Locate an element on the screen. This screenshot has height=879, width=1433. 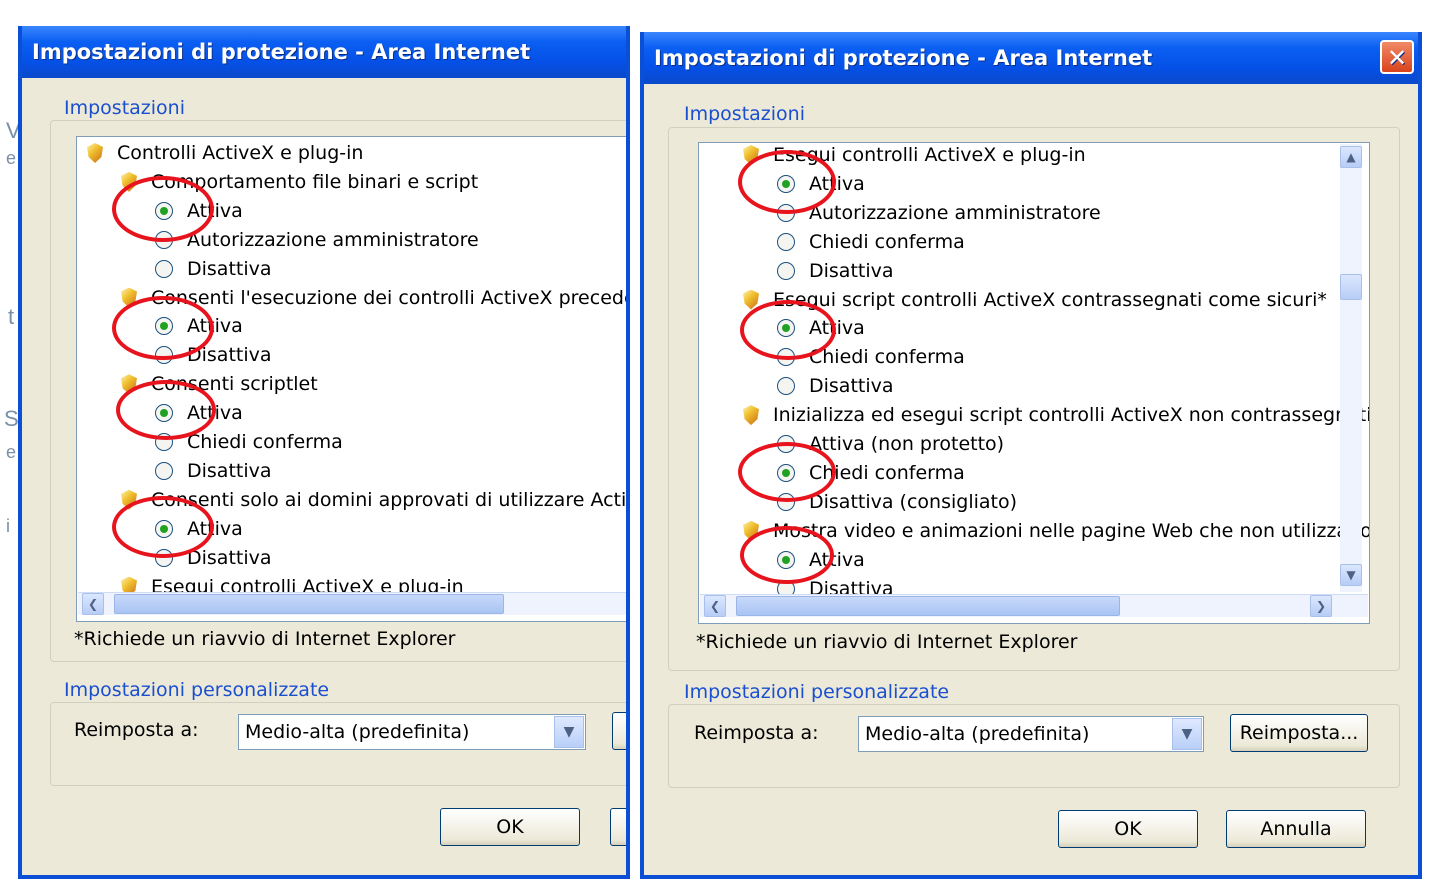
right-ok-button: OK is located at coordinates (1128, 829).